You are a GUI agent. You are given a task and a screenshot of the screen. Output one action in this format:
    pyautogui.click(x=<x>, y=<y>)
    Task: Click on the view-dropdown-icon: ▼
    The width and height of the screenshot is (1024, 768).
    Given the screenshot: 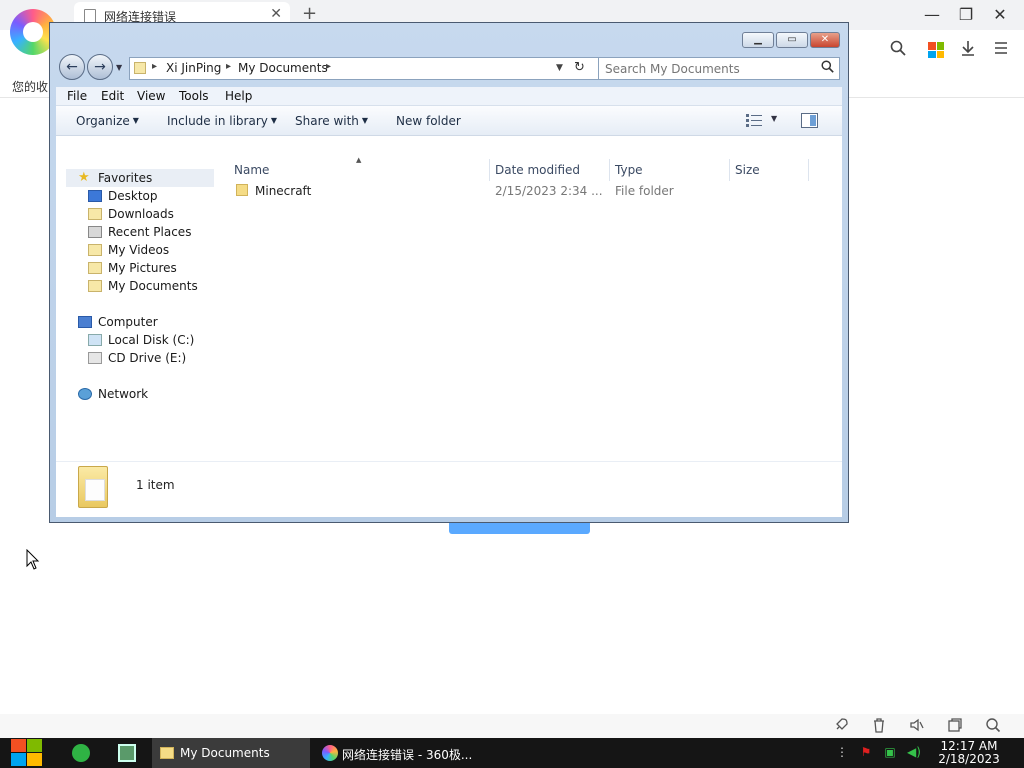 What is the action you would take?
    pyautogui.click(x=774, y=118)
    